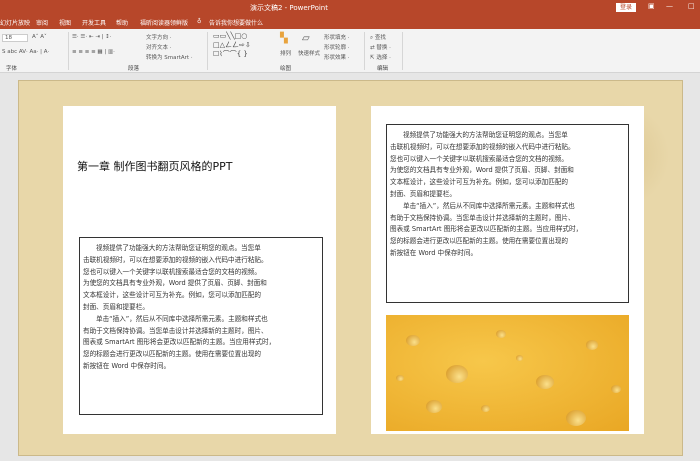 This screenshot has width=700, height=461. What do you see at coordinates (669, 6) in the screenshot?
I see `minimize-icon: —` at bounding box center [669, 6].